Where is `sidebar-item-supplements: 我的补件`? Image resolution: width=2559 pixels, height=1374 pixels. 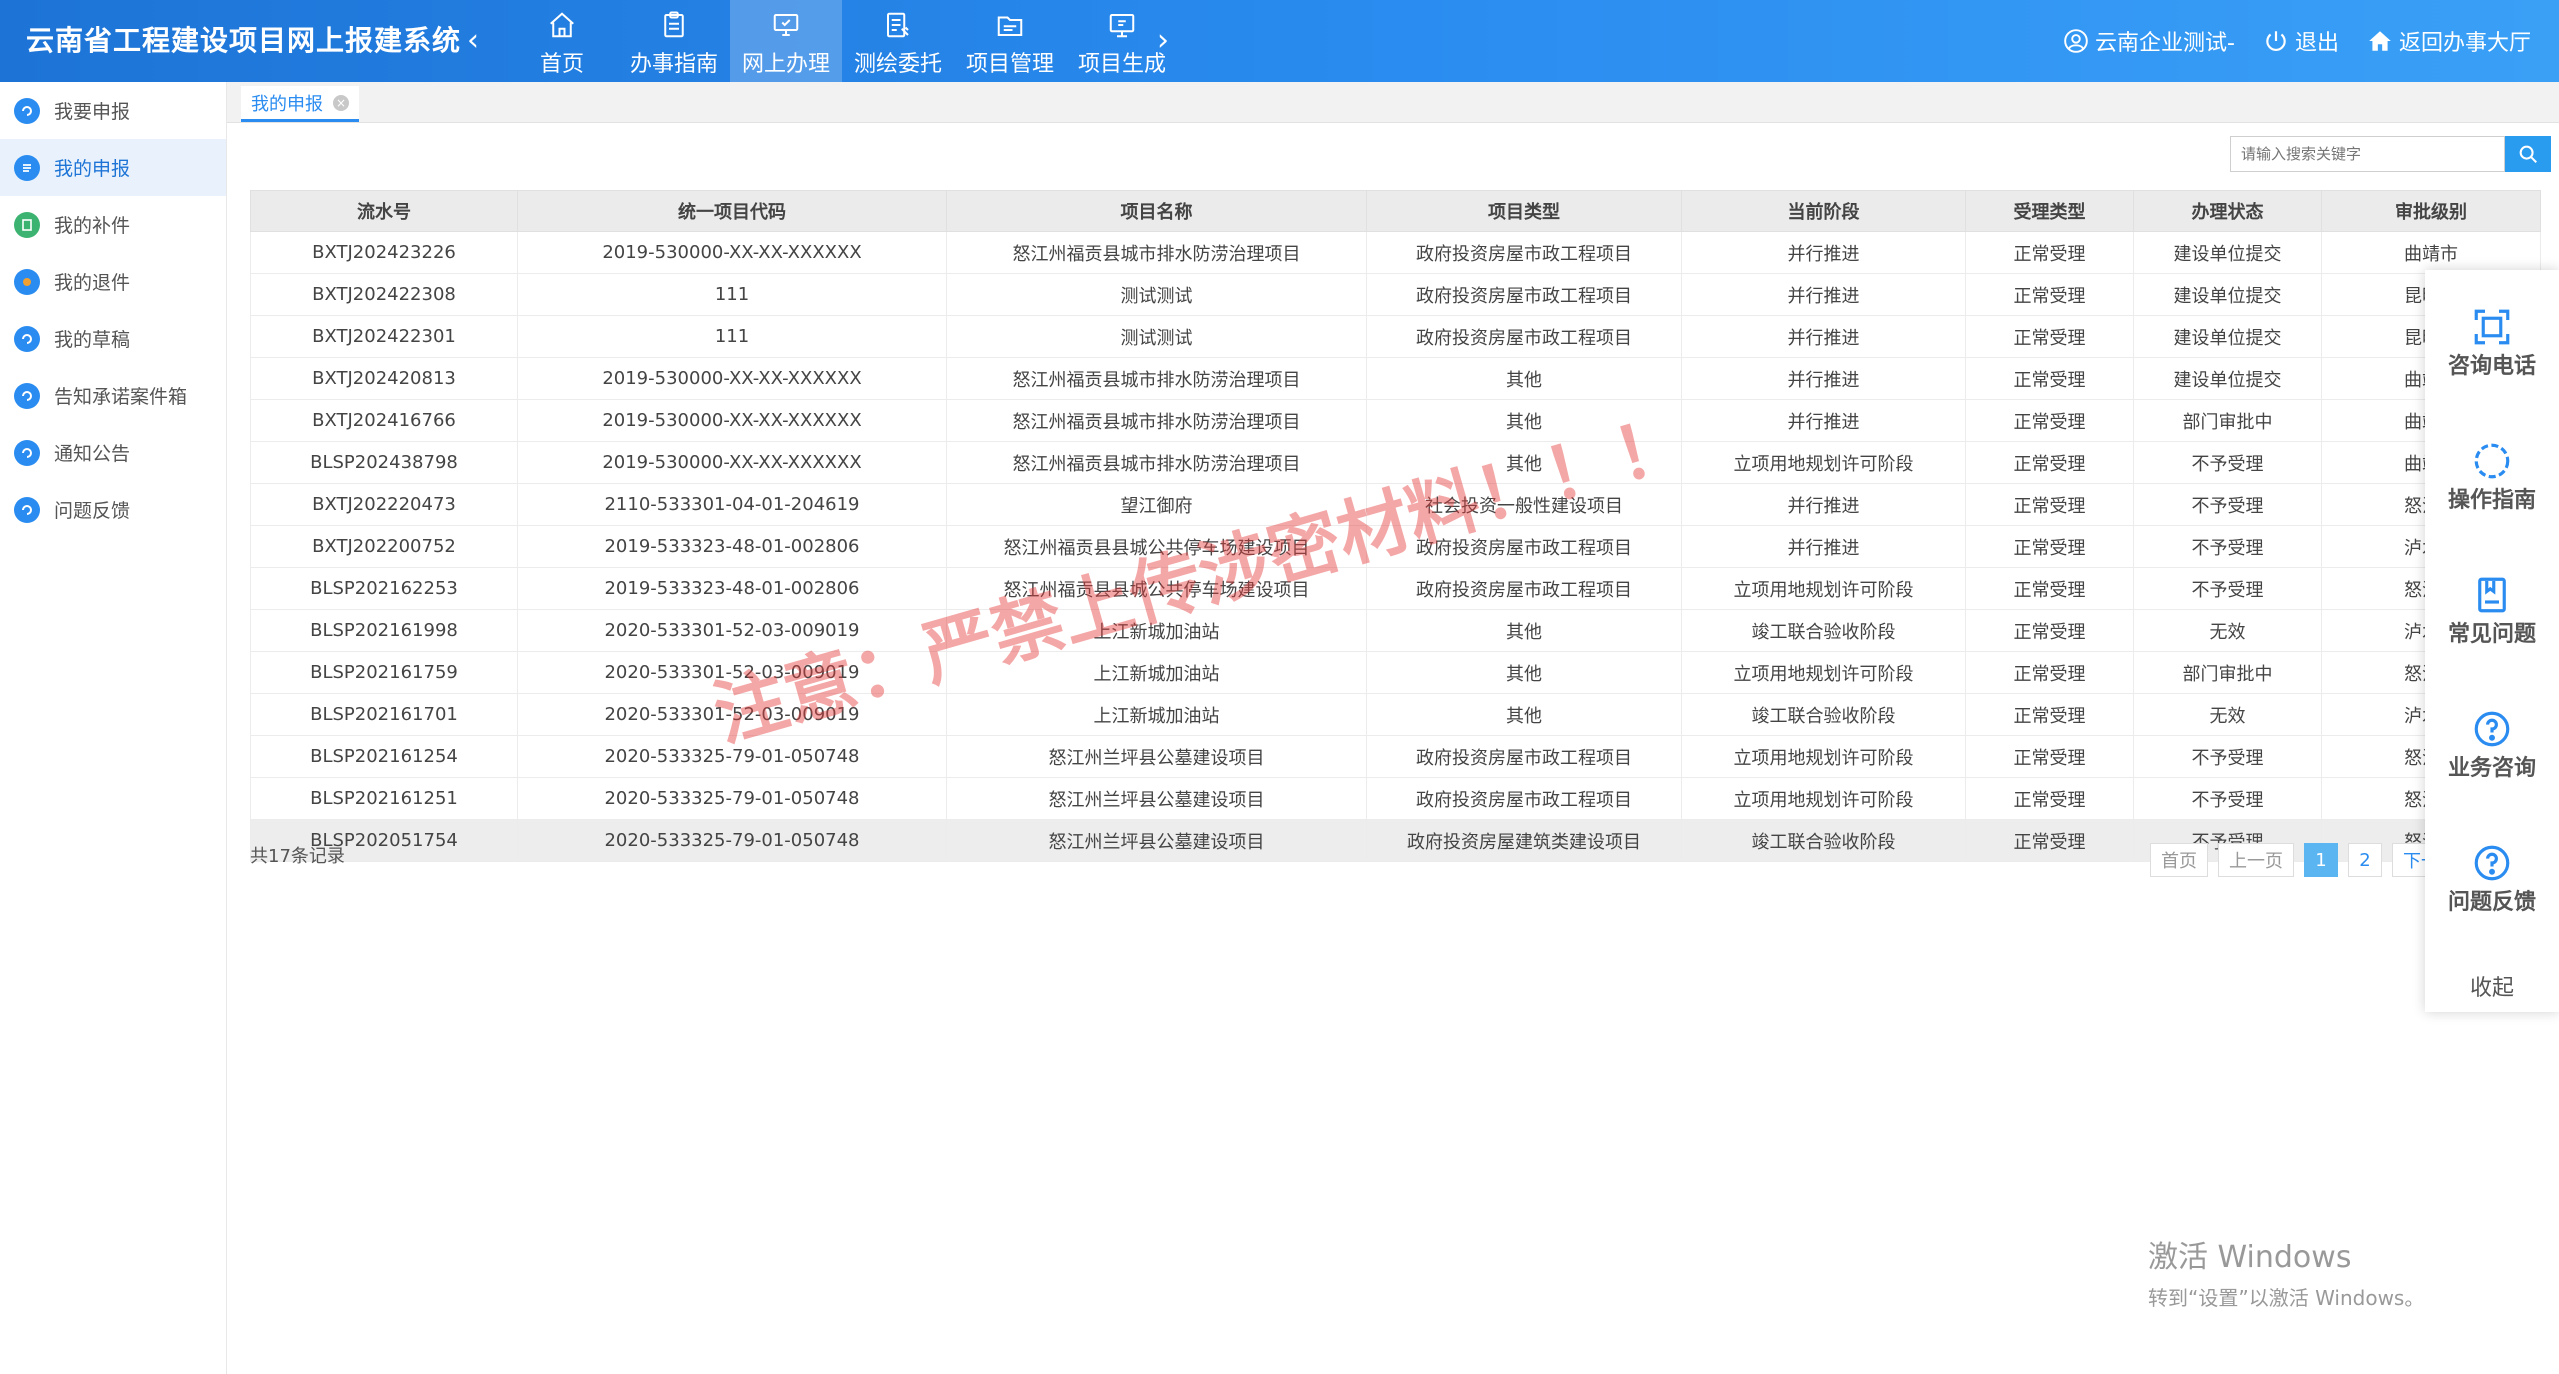 sidebar-item-supplements: 我的补件 is located at coordinates (113, 224).